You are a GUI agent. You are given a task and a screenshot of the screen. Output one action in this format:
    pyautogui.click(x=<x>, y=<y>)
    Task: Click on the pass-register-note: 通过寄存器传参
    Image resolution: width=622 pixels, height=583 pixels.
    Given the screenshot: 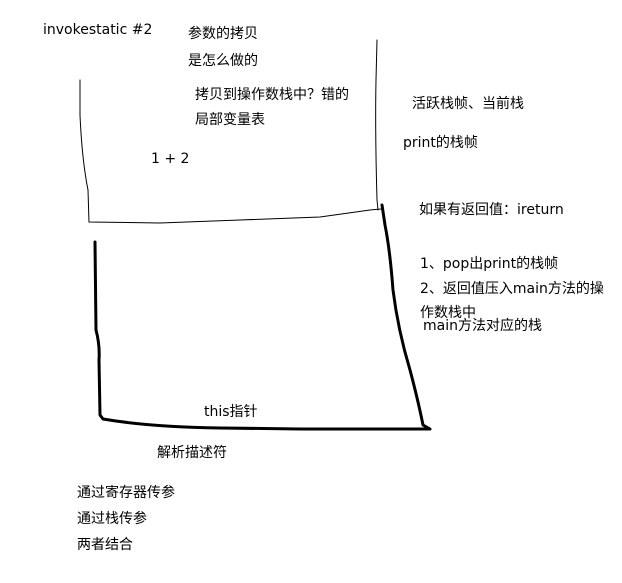 What is the action you would take?
    pyautogui.click(x=126, y=493)
    